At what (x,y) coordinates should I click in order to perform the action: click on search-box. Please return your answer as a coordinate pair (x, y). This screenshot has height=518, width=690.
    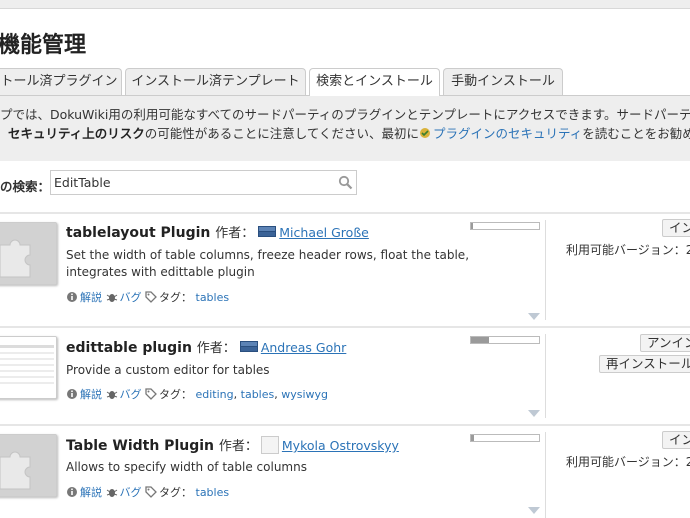
    Looking at the image, I should click on (203, 182).